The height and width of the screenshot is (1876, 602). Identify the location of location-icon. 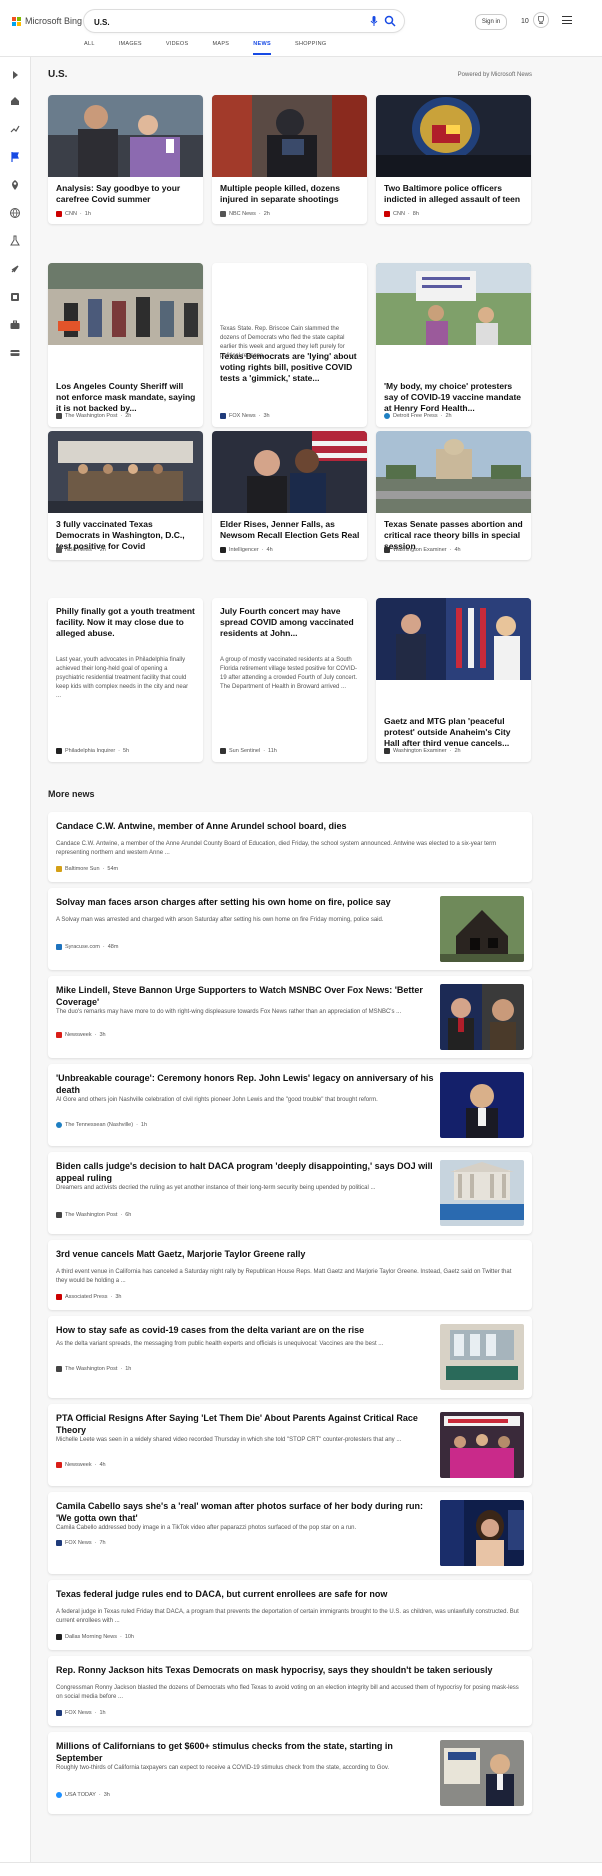
(15, 185).